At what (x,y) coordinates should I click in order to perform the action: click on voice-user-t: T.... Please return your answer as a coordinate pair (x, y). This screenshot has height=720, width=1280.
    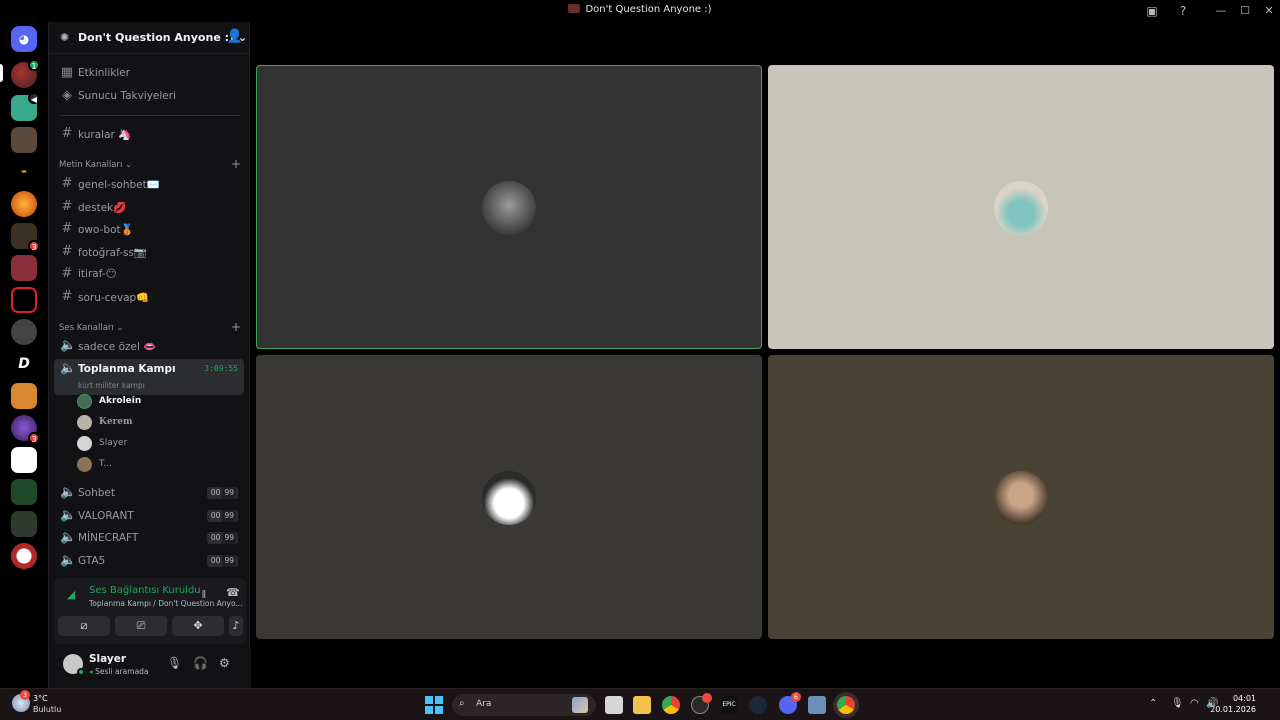
    Looking at the image, I should click on (157, 465).